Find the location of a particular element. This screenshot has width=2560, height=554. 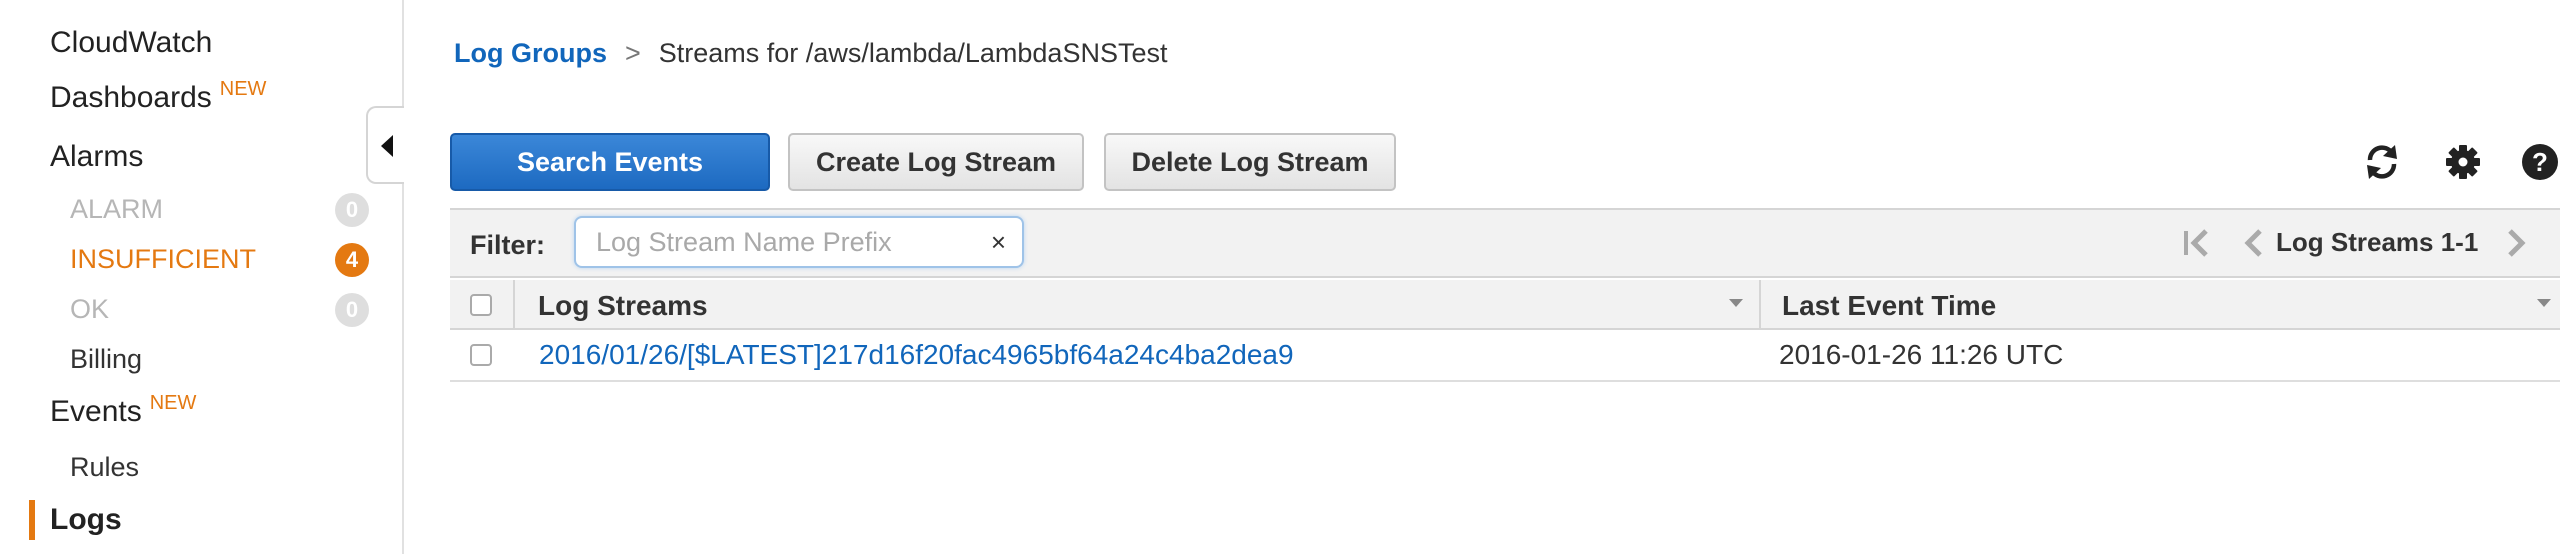

insufficient-count-badge: 4 is located at coordinates (352, 260).